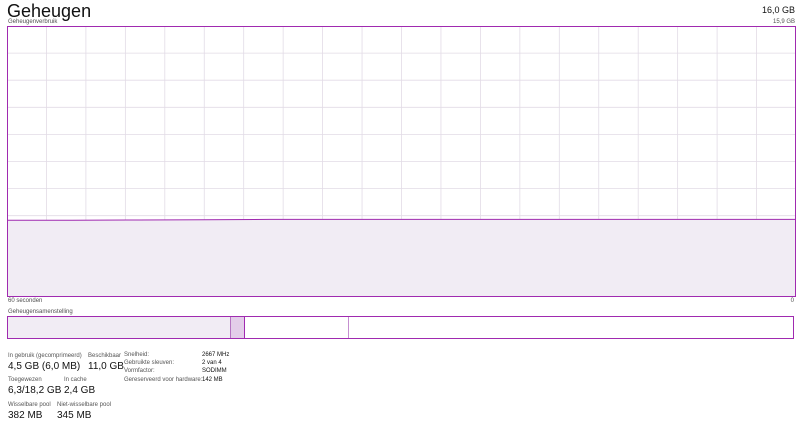 This screenshot has width=800, height=429. What do you see at coordinates (792, 301) in the screenshot?
I see `time-axis-end: 0` at bounding box center [792, 301].